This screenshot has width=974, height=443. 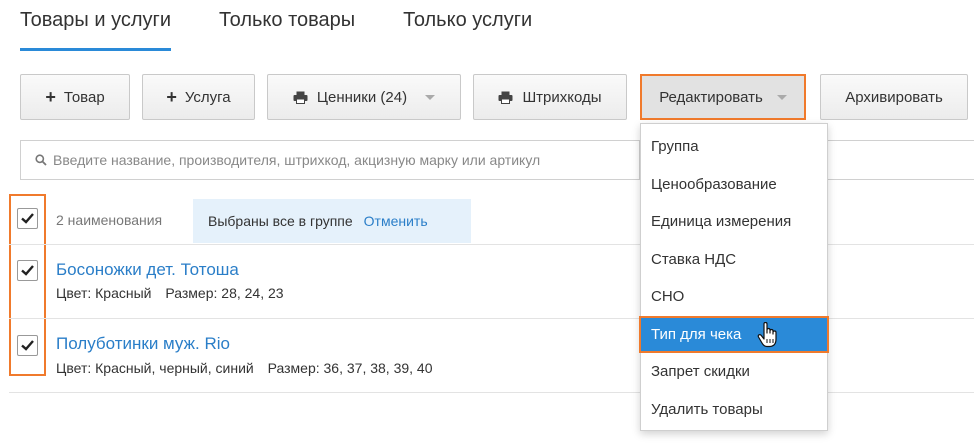 I want to click on item-size: Размер: 28, 24, 23, so click(x=224, y=293).